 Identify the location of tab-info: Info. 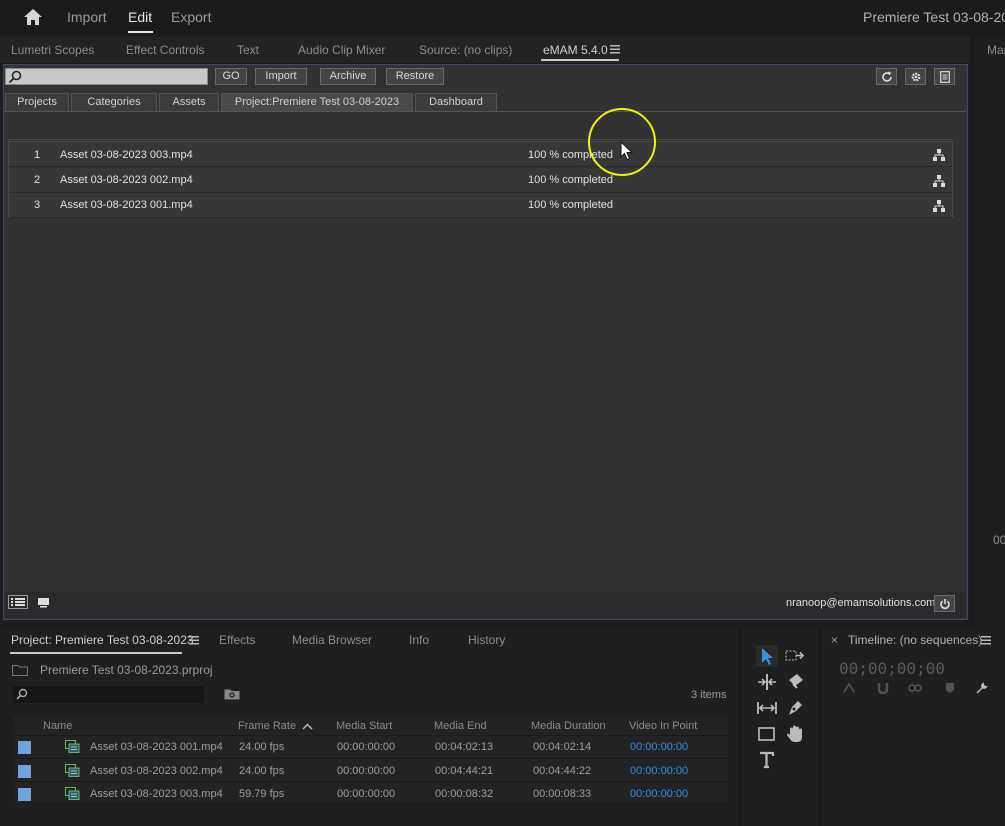
(419, 640).